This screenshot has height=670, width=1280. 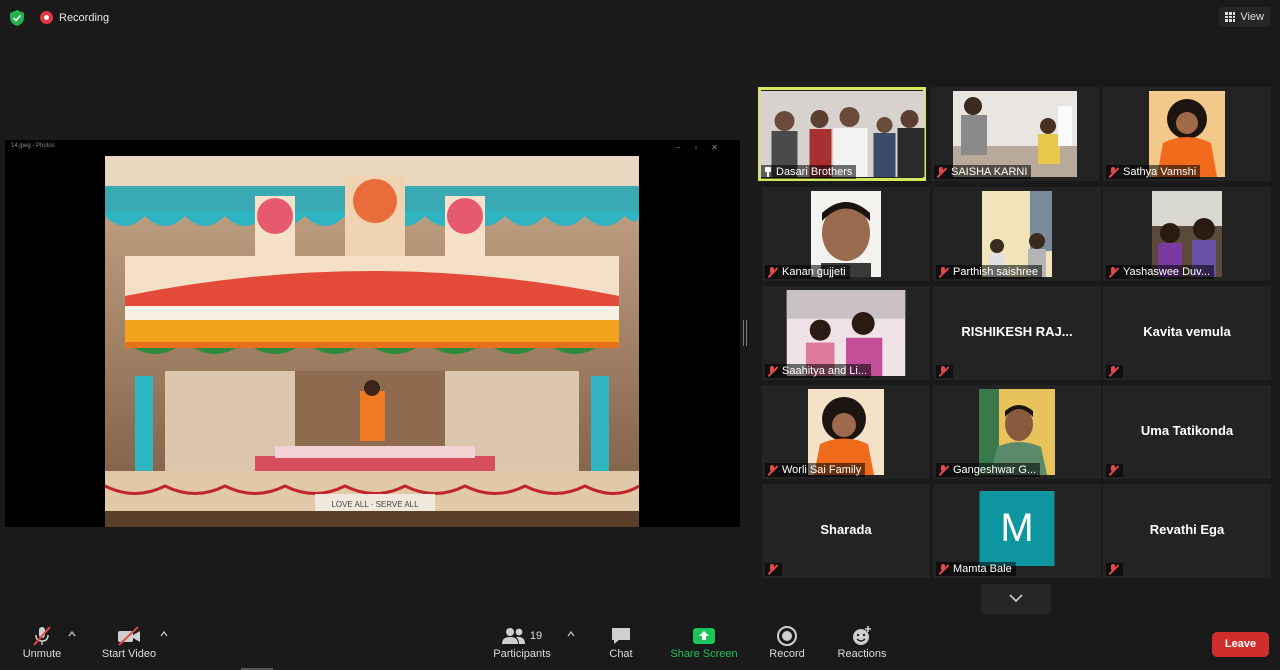 What do you see at coordinates (814, 172) in the screenshot?
I see `participant-name: Dasari Brothers` at bounding box center [814, 172].